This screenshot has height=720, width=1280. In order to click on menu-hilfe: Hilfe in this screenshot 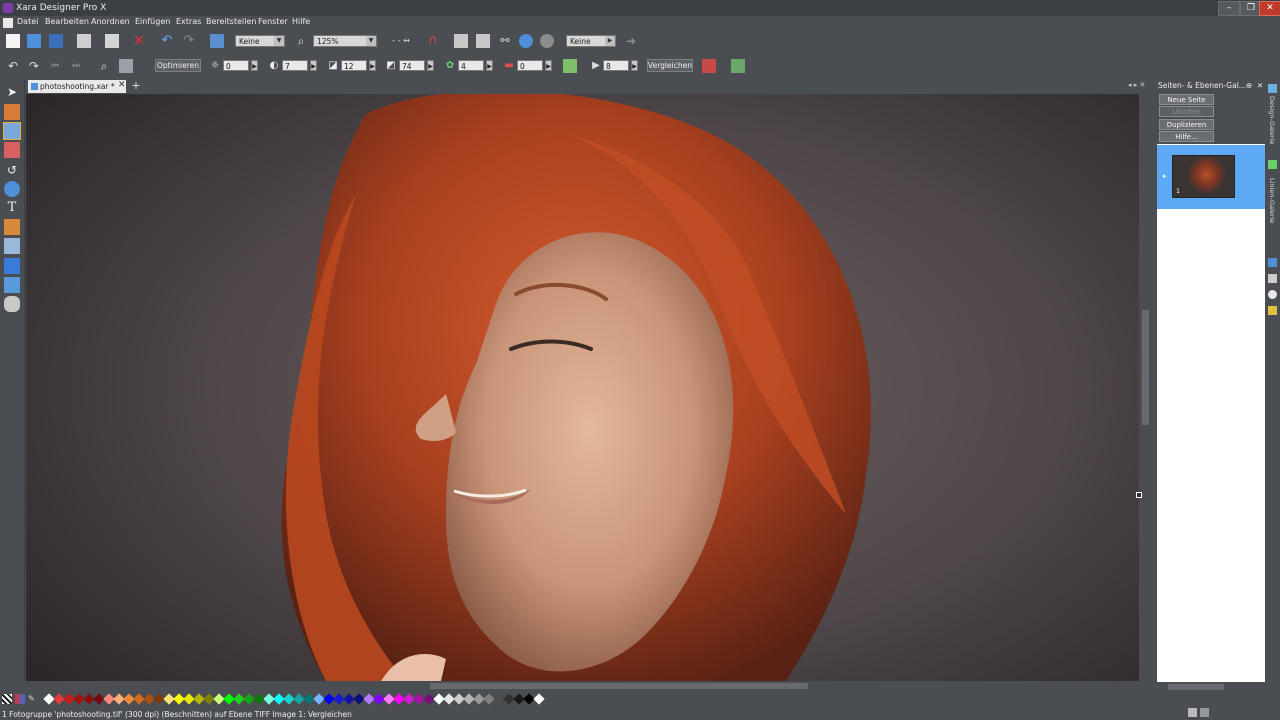, I will do `click(301, 21)`.